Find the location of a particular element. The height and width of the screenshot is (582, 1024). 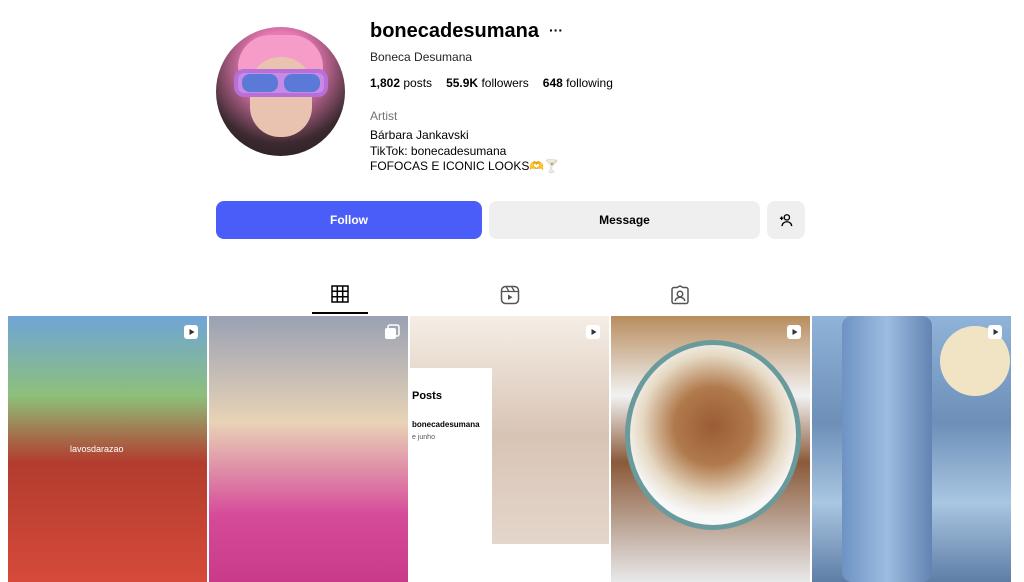

profile-username: bonecadesumana is located at coordinates (454, 31).